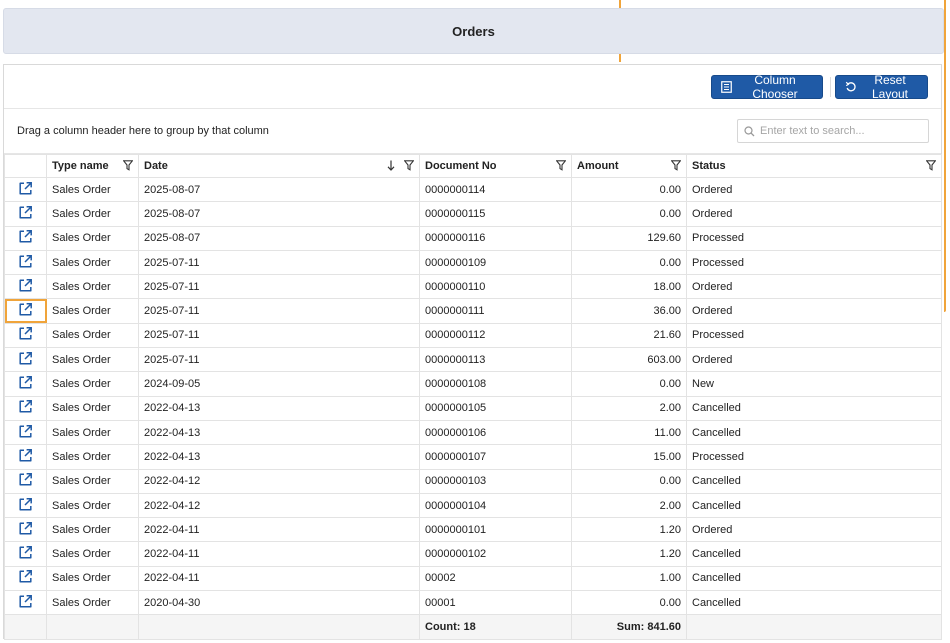  What do you see at coordinates (495, 481) in the screenshot?
I see `cell-document-no: 0000000103` at bounding box center [495, 481].